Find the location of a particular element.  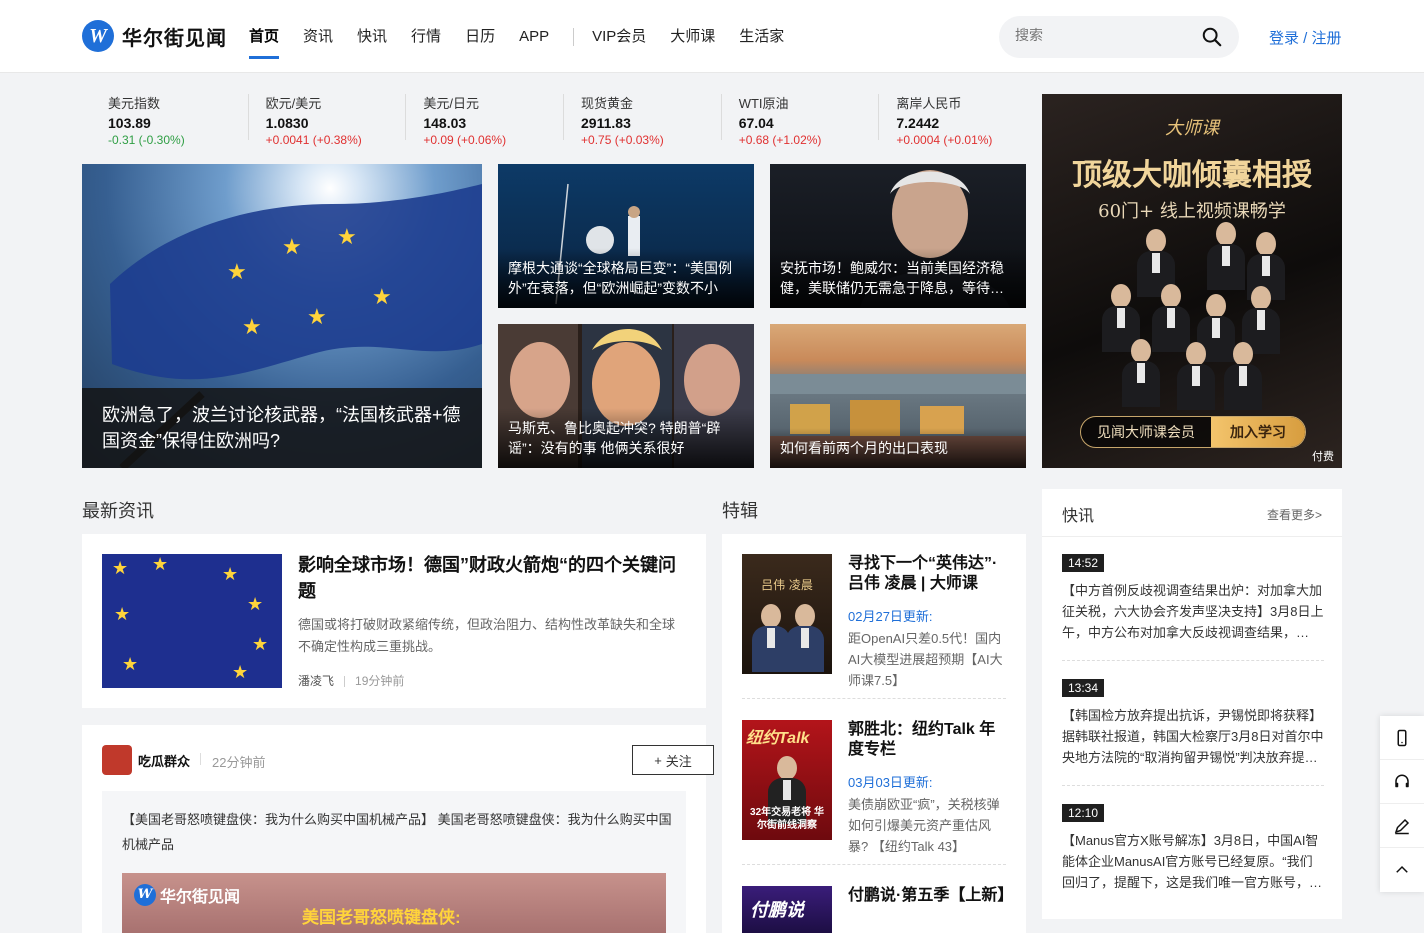

special-desc: 距OpenAI只差0.5代！国内AI大模型进展超预期【AI大师课7.5】 is located at coordinates (925, 659).